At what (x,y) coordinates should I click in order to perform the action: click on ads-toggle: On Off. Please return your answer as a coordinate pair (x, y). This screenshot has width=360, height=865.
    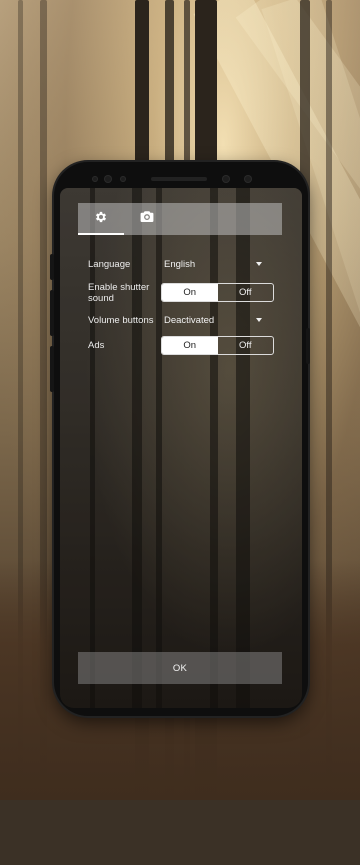
    Looking at the image, I should click on (217, 345).